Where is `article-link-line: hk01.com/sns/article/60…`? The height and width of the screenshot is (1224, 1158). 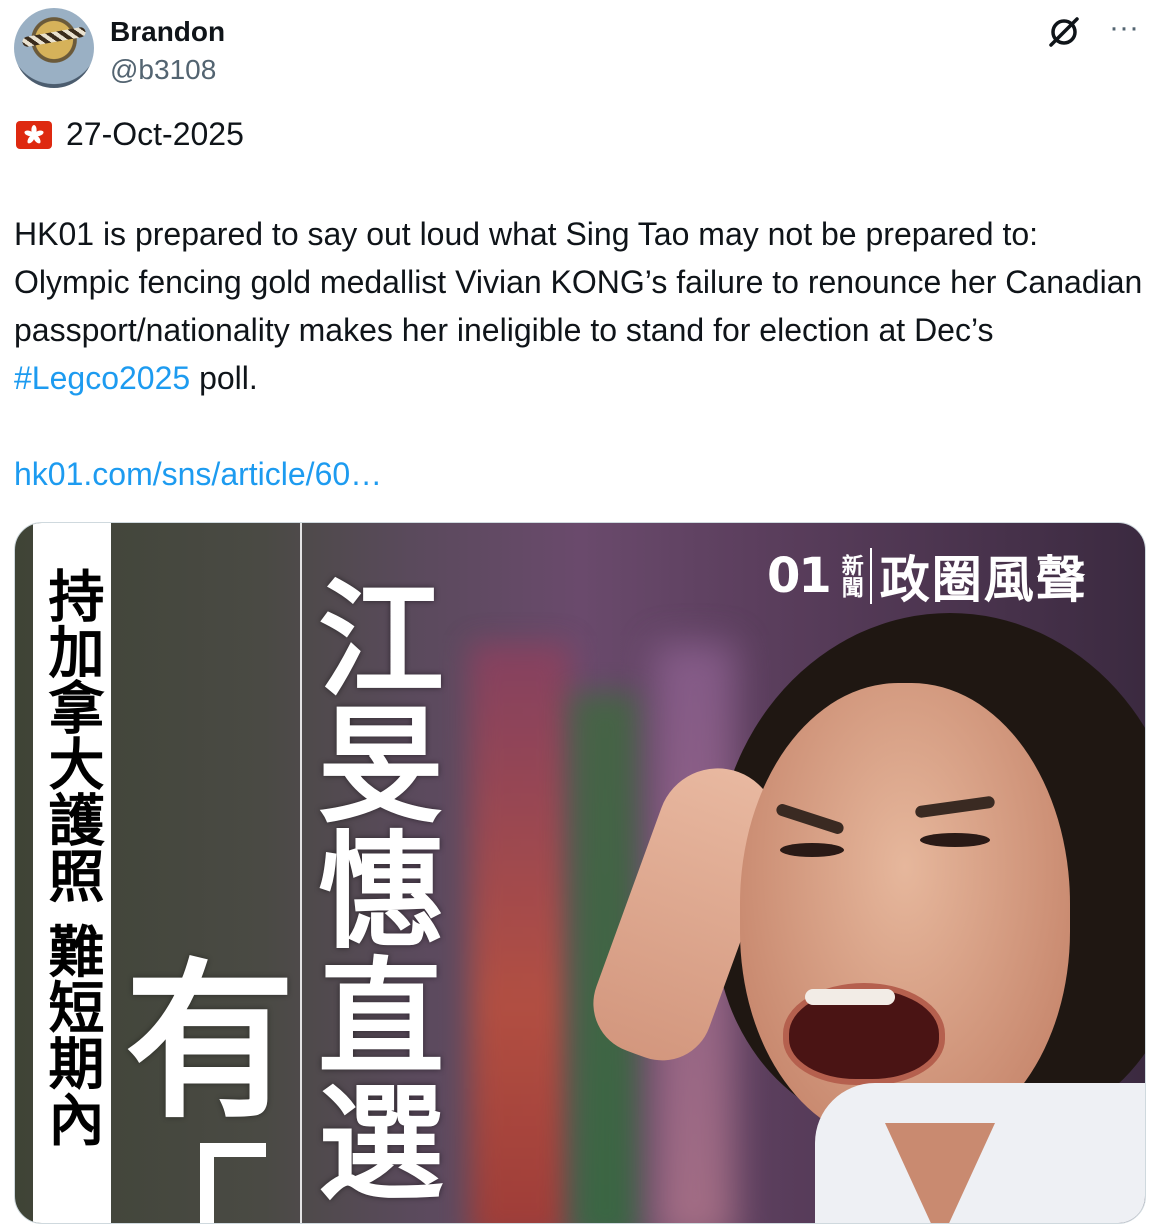
article-link-line: hk01.com/sns/article/60… is located at coordinates (198, 474).